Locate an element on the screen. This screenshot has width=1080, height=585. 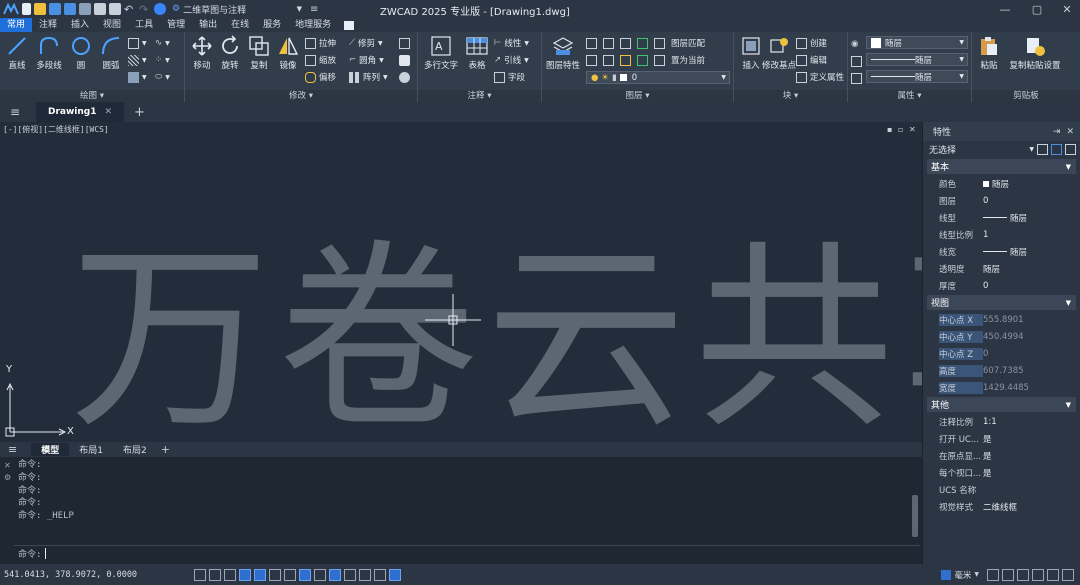
linear-dim-button: ⊢ 线性 ▼ is located at coordinates (511, 43).